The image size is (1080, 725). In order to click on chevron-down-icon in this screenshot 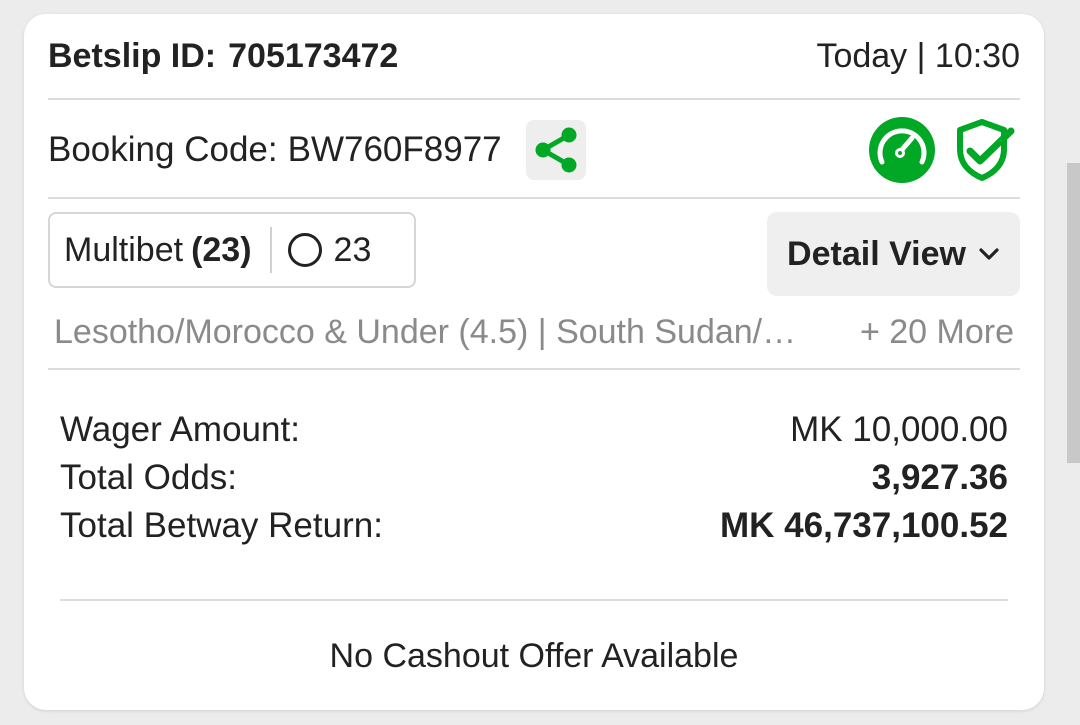, I will do `click(989, 254)`.